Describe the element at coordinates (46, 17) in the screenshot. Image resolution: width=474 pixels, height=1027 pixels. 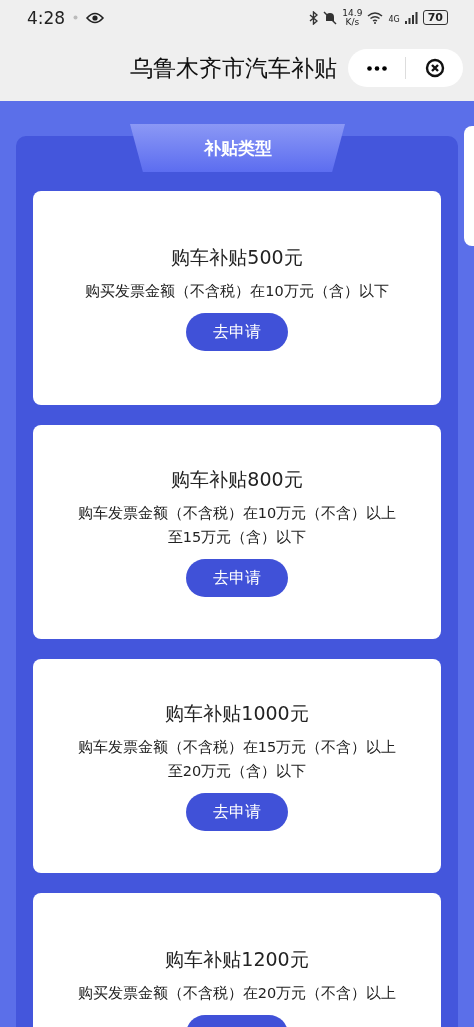
I see `clock: 4:28` at that location.